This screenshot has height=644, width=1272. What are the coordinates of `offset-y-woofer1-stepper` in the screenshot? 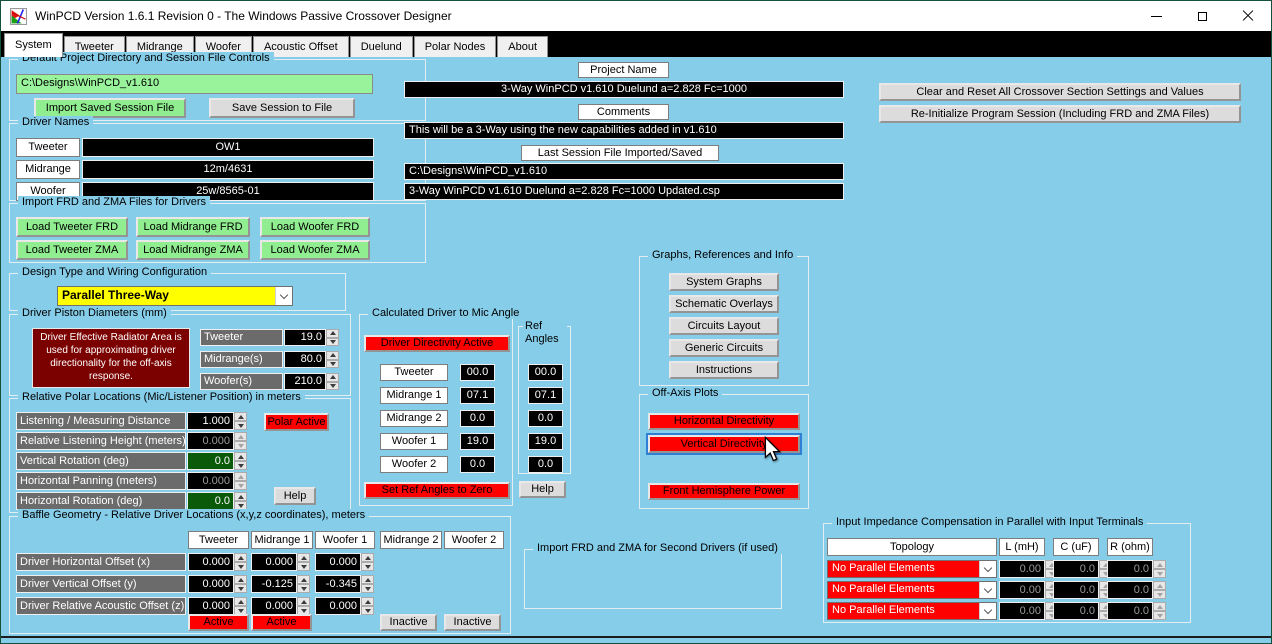 It's located at (367, 584).